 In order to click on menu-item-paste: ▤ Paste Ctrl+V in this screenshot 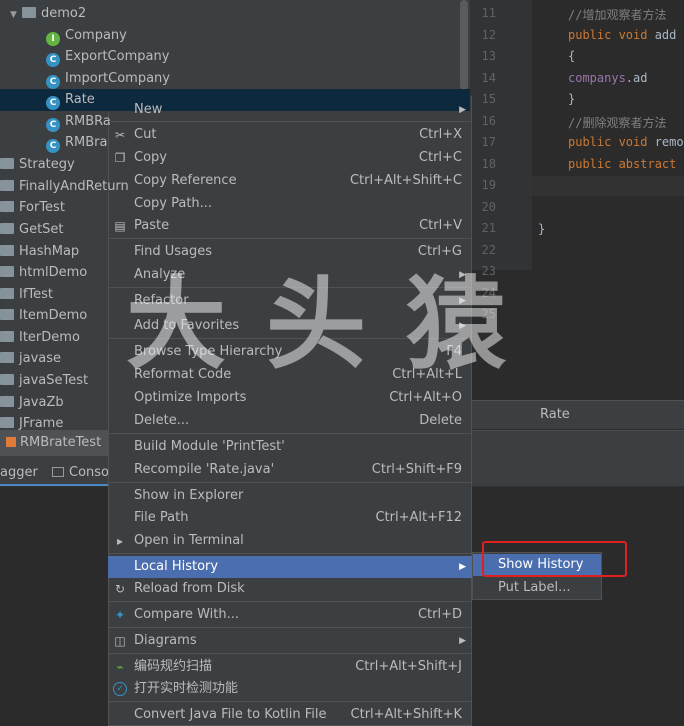, I will do `click(290, 226)`.